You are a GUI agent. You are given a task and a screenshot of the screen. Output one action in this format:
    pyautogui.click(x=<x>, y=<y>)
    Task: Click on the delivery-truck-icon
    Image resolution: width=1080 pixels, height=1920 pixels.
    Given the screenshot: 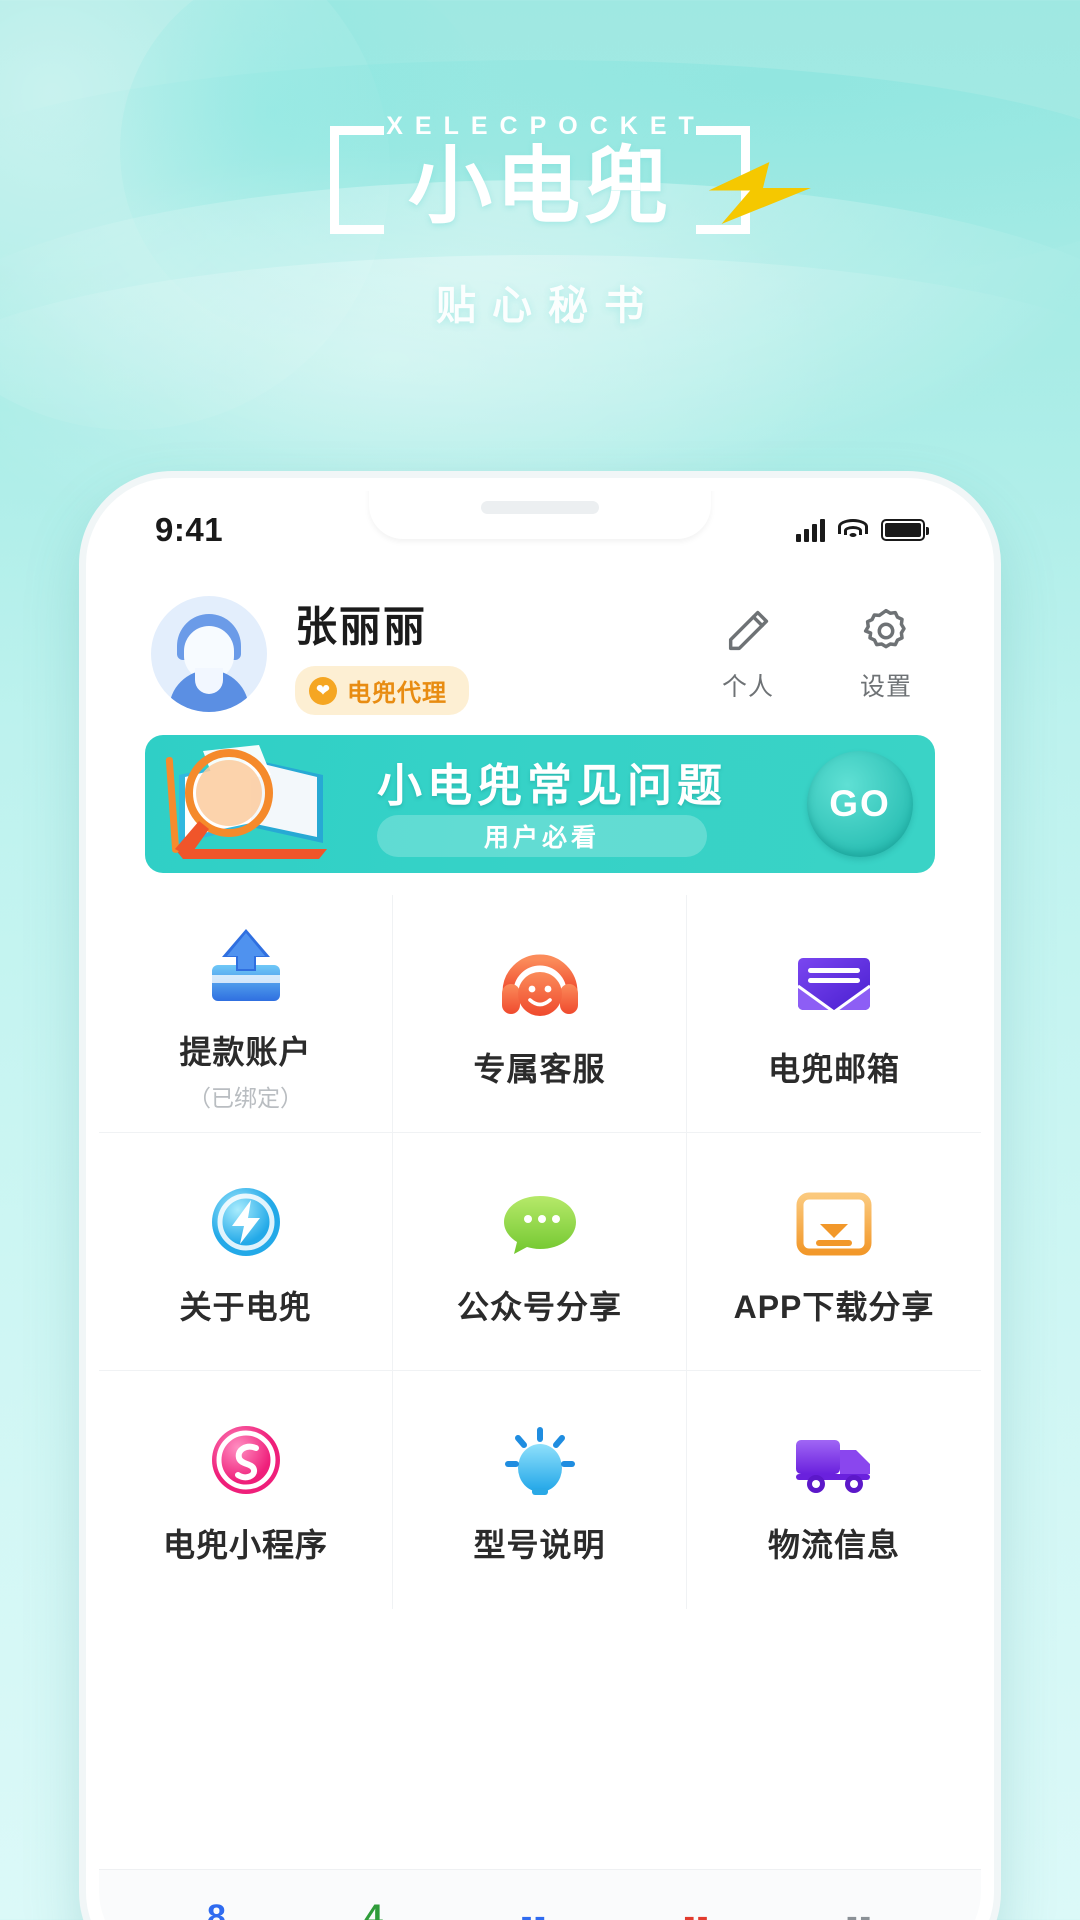 What is the action you would take?
    pyautogui.click(x=834, y=1460)
    